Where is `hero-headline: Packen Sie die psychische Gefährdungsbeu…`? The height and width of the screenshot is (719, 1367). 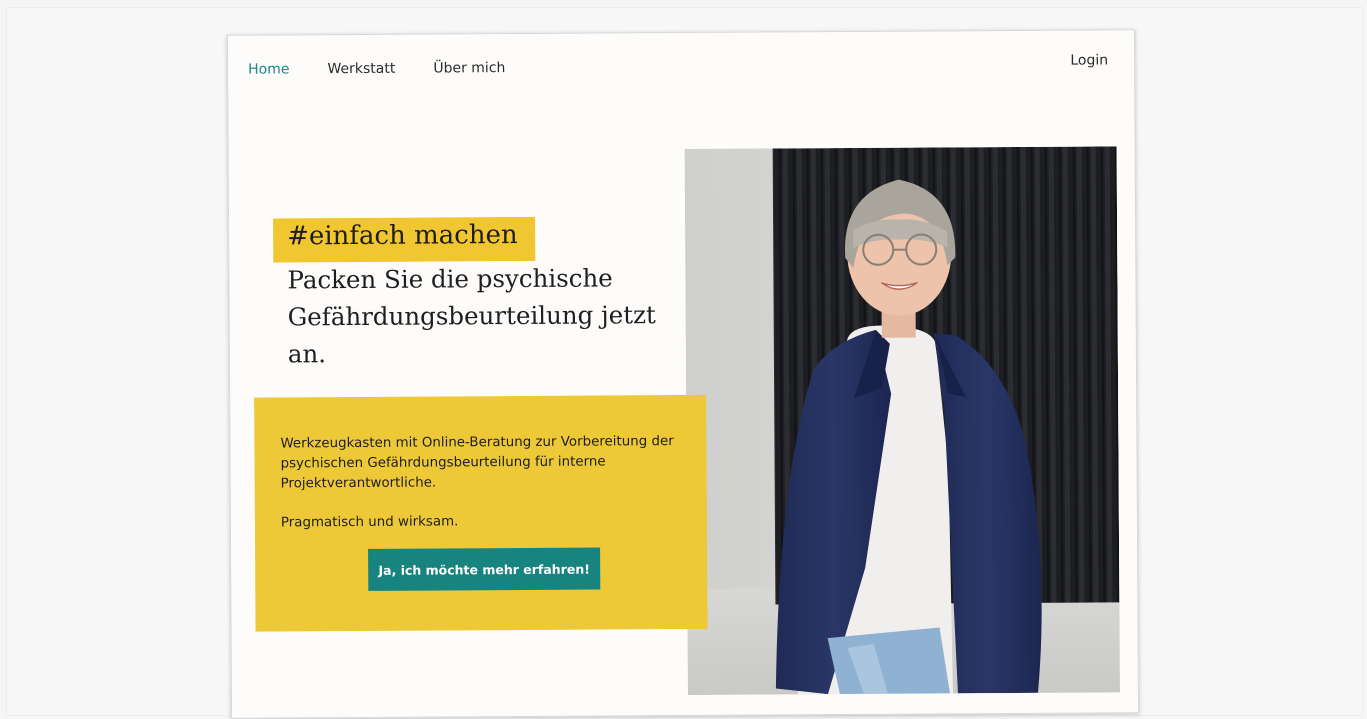
hero-headline: Packen Sie die psychische Gefährdungsbeu… is located at coordinates (492, 316).